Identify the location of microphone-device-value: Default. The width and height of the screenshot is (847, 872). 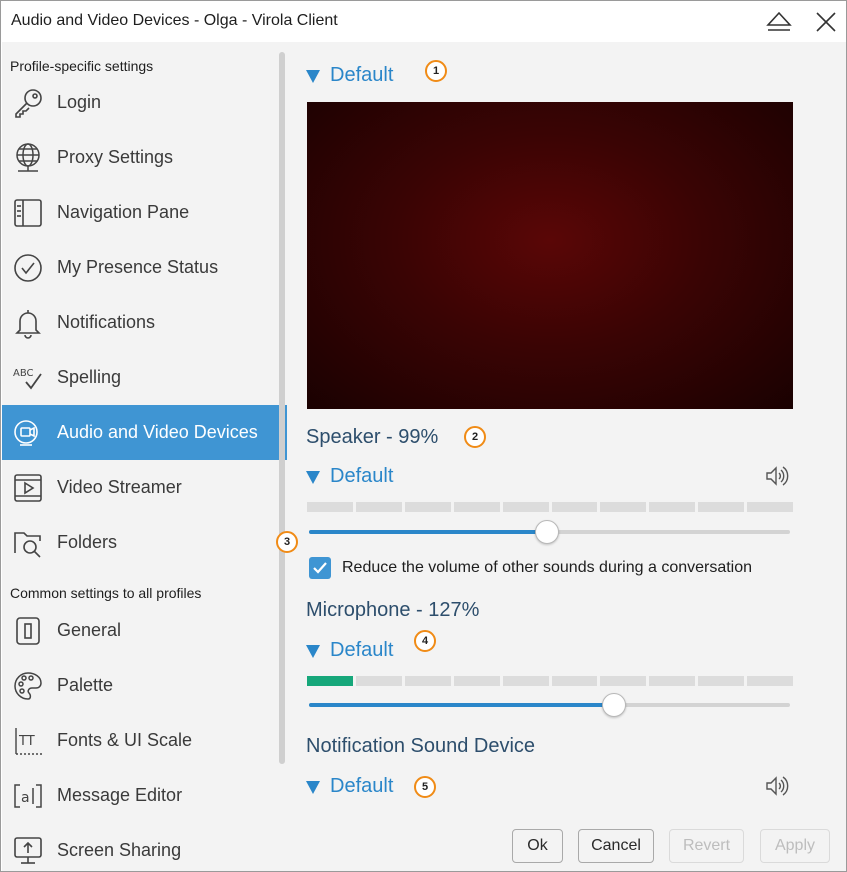
(362, 650).